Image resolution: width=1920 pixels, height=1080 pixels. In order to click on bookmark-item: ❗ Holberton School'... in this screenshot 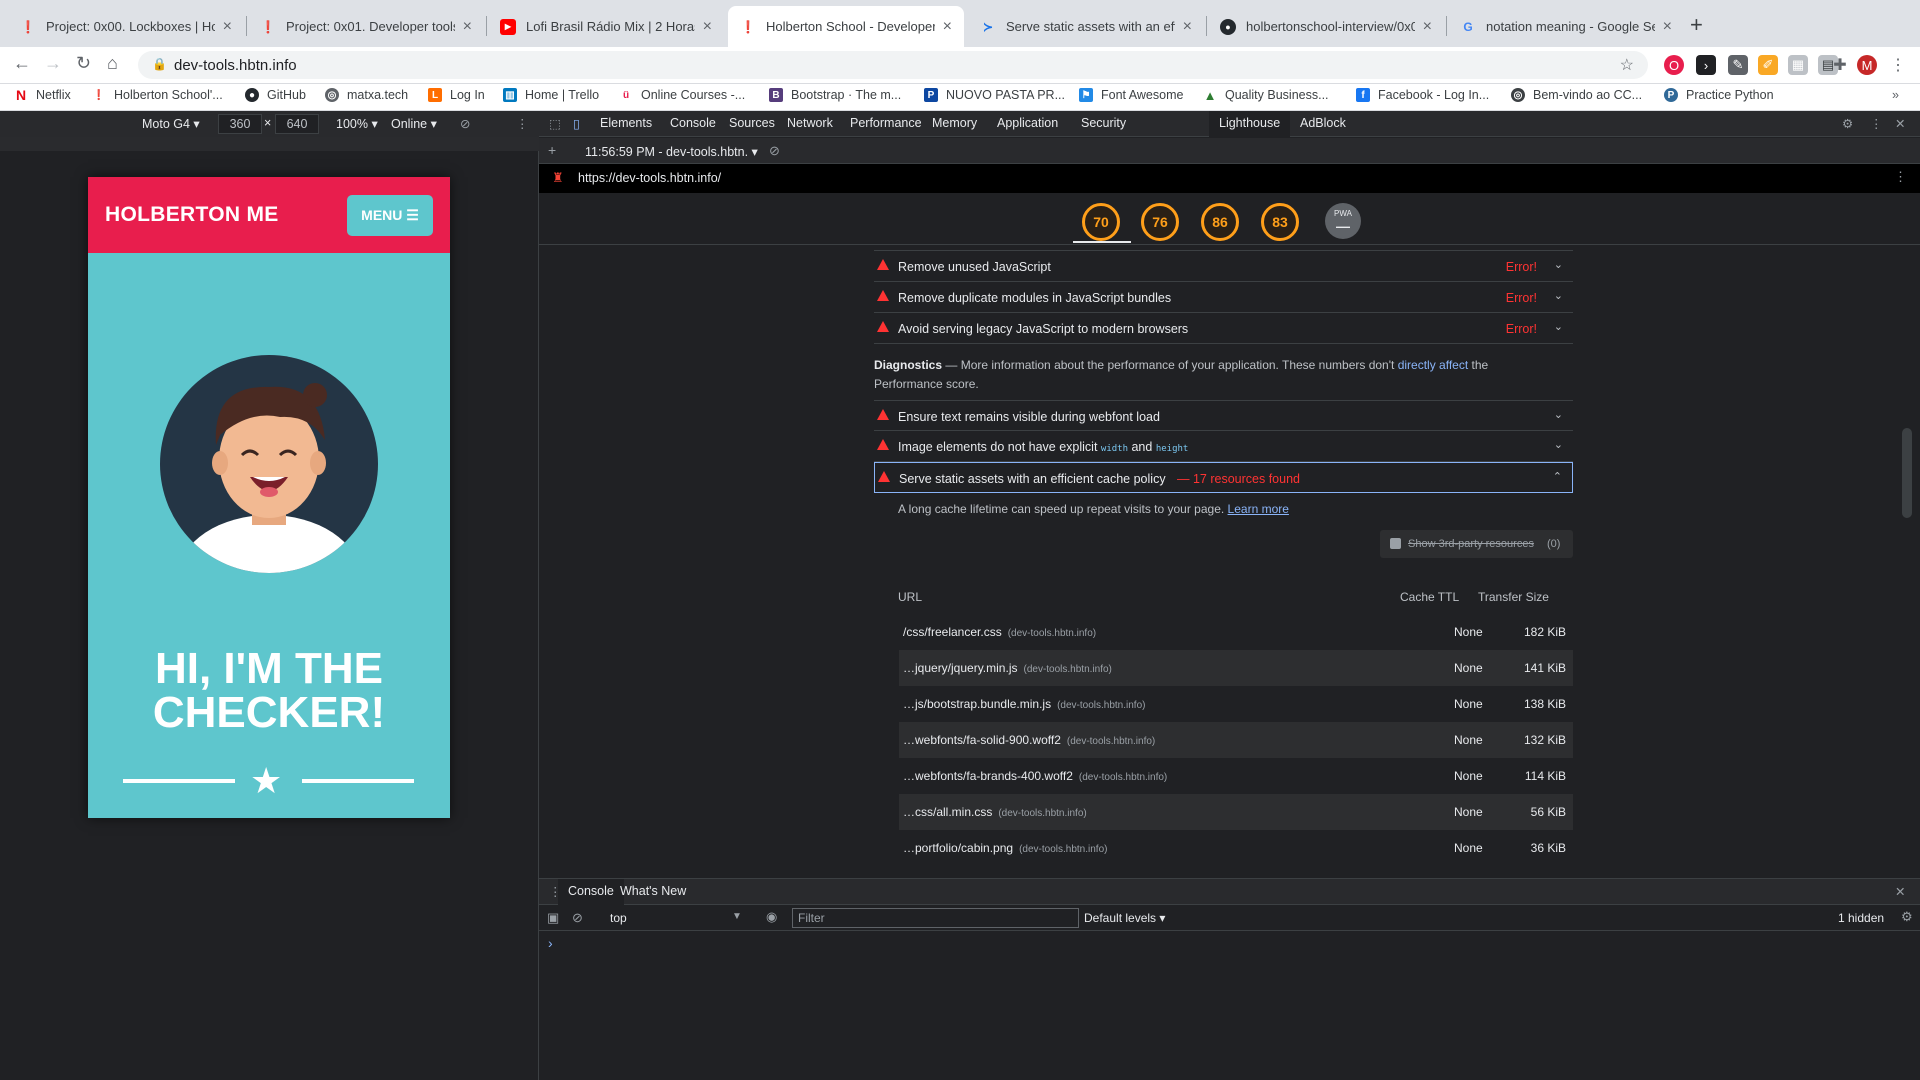, I will do `click(157, 95)`.